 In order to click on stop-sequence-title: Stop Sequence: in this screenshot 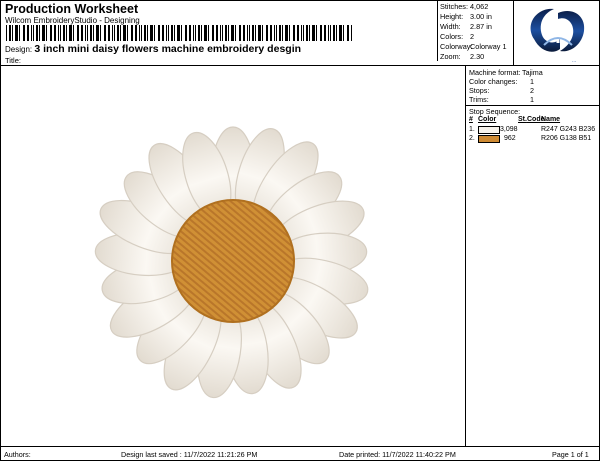, I will do `click(495, 111)`.